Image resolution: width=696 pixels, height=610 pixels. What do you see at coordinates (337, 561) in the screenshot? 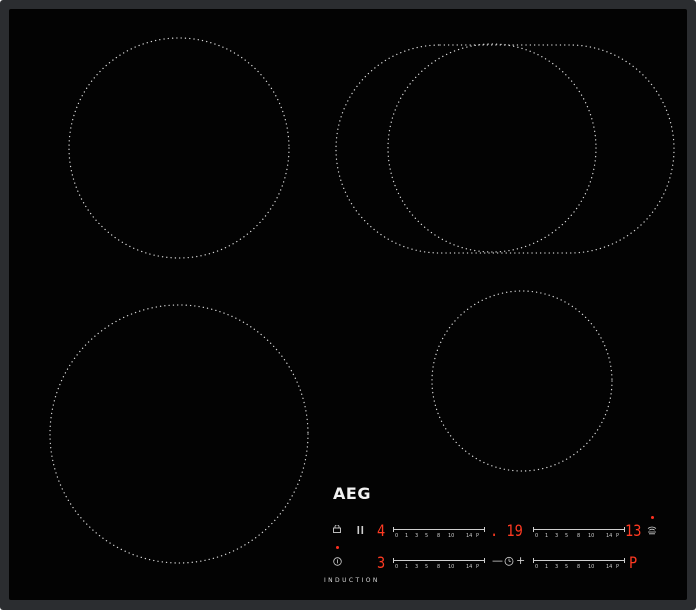
I see `power-icon` at bounding box center [337, 561].